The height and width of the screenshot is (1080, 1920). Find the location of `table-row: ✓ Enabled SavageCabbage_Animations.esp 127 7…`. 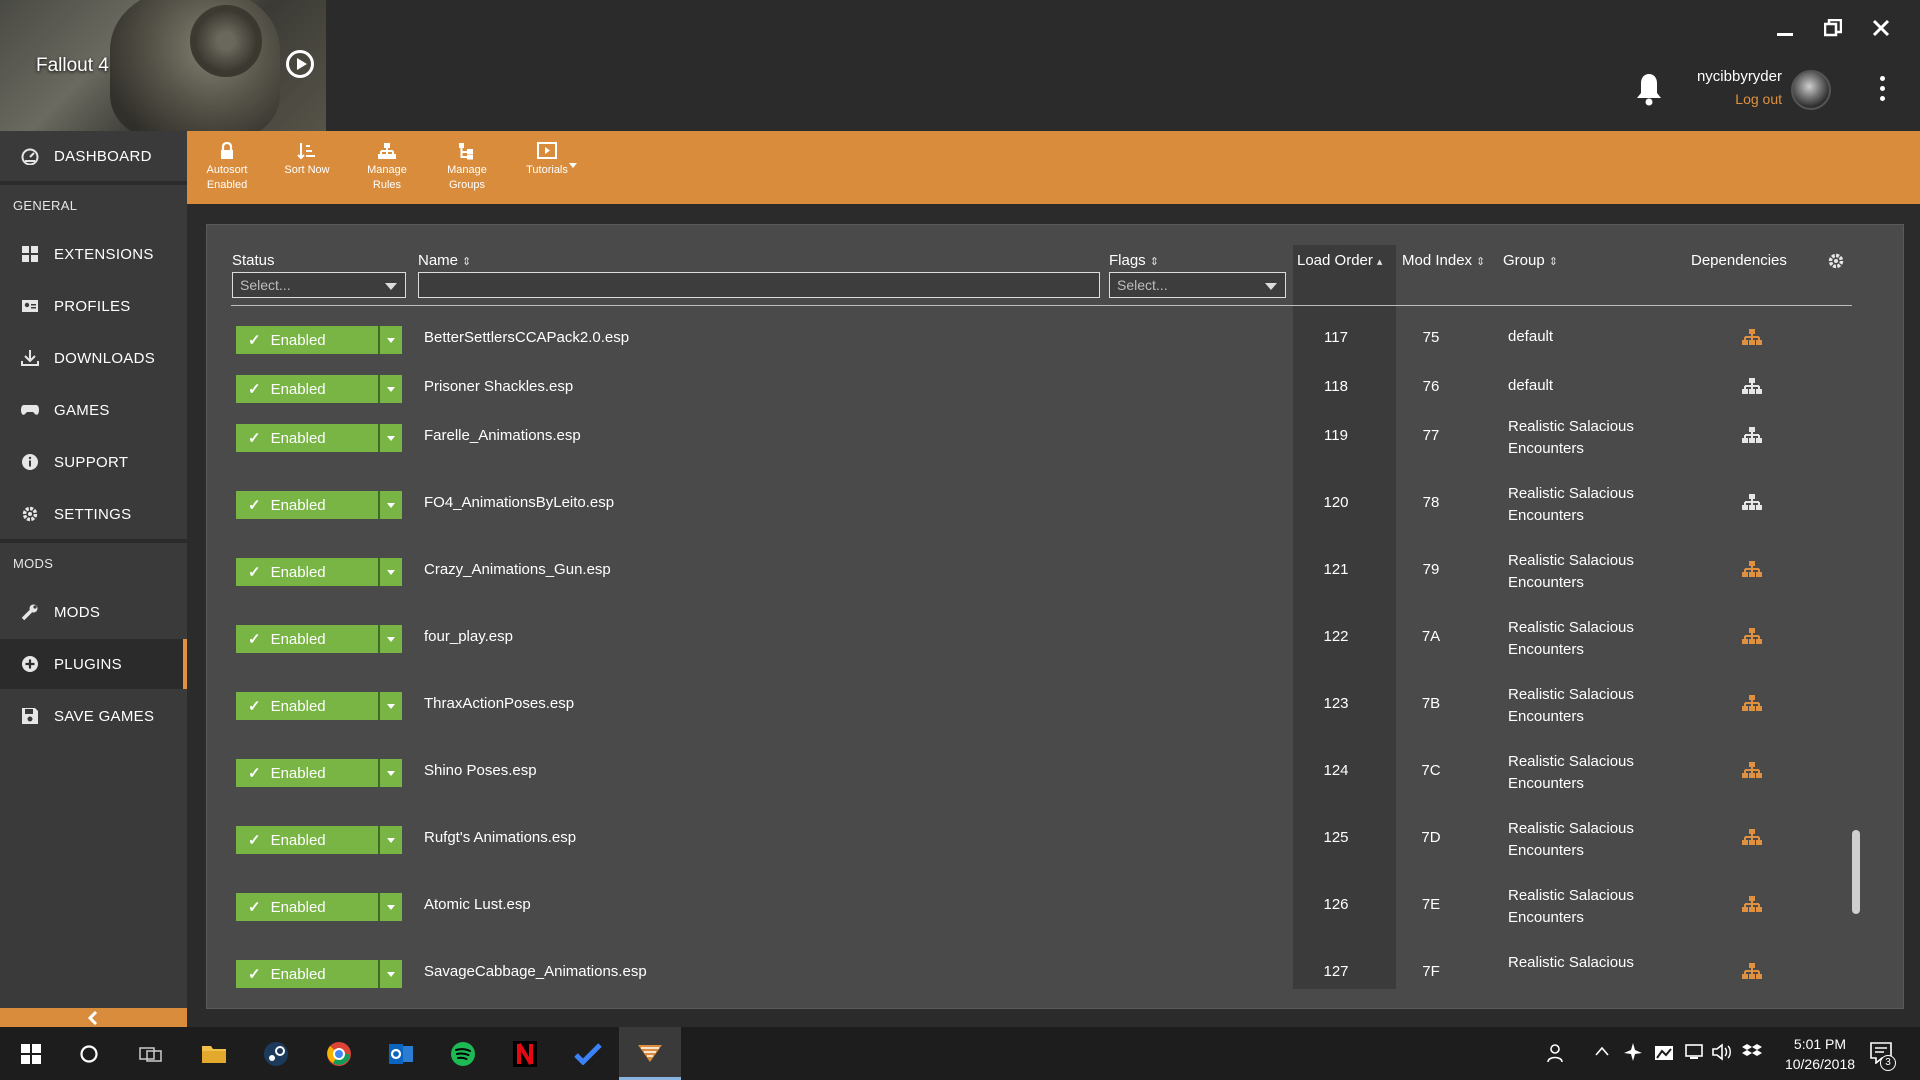

table-row: ✓ Enabled SavageCabbage_Animations.esp 127 7… is located at coordinates (1055, 966).